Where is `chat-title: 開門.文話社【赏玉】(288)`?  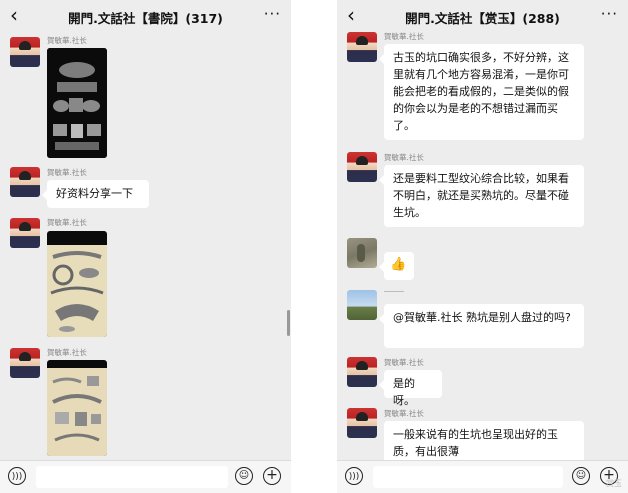 chat-title: 開門.文話社【赏玉】(288) is located at coordinates (482, 18).